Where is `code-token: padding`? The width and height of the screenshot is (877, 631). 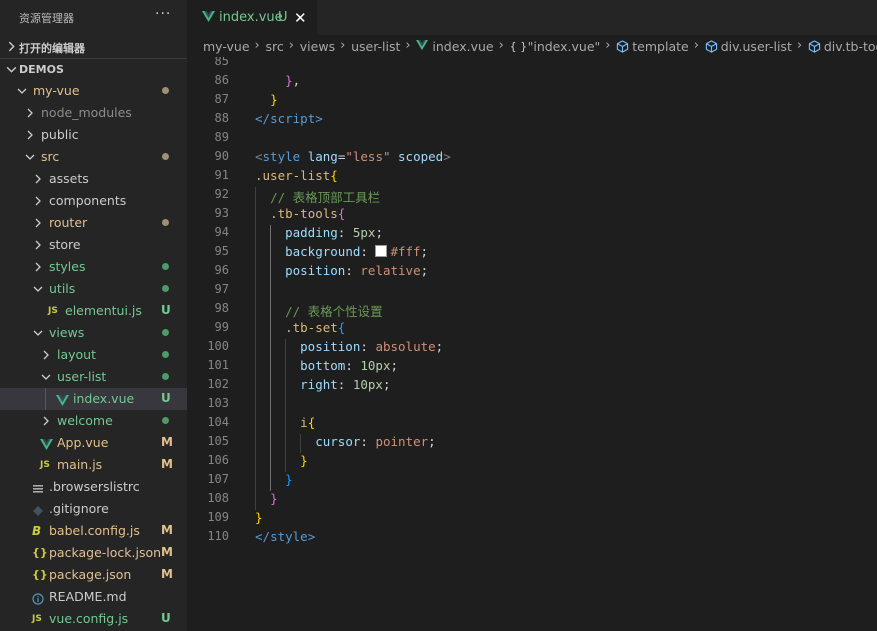 code-token: padding is located at coordinates (311, 232).